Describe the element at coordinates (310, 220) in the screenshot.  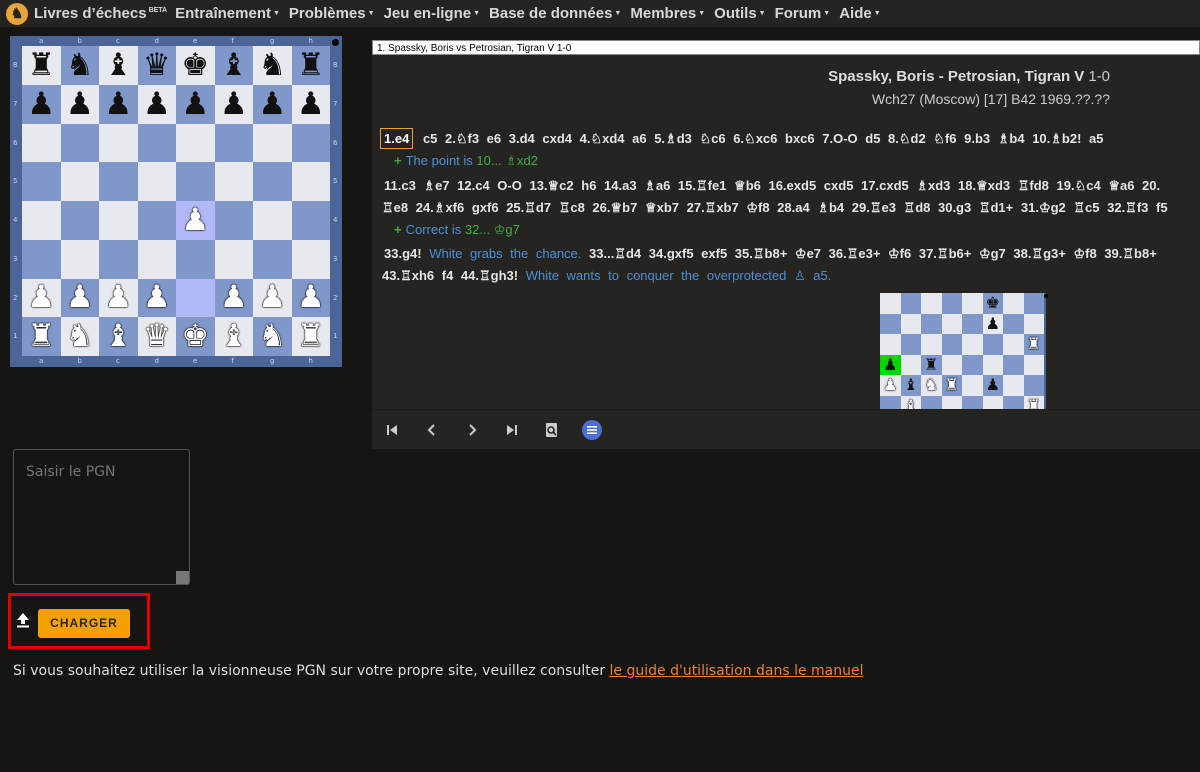
I see `square-h4` at that location.